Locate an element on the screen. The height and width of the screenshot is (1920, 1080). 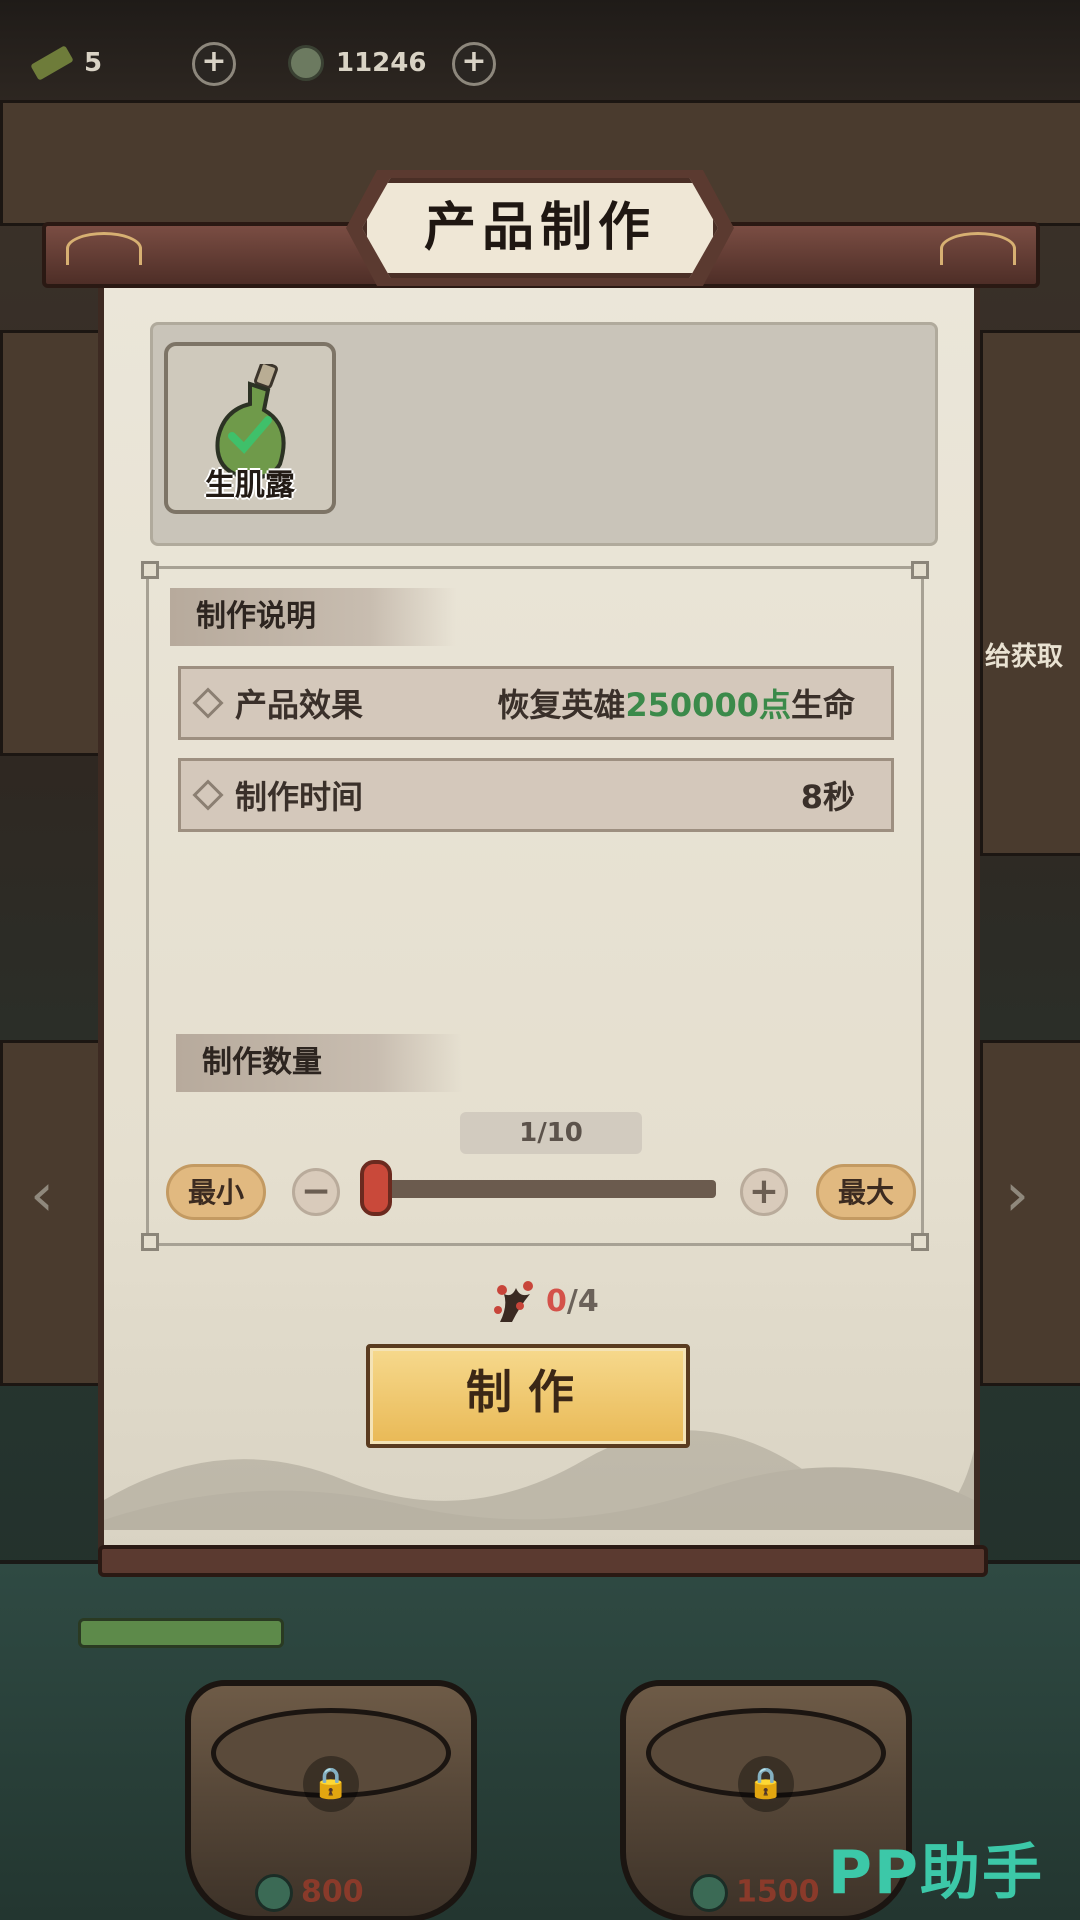
jade-counter: 5 is located at coordinates (66, 63).